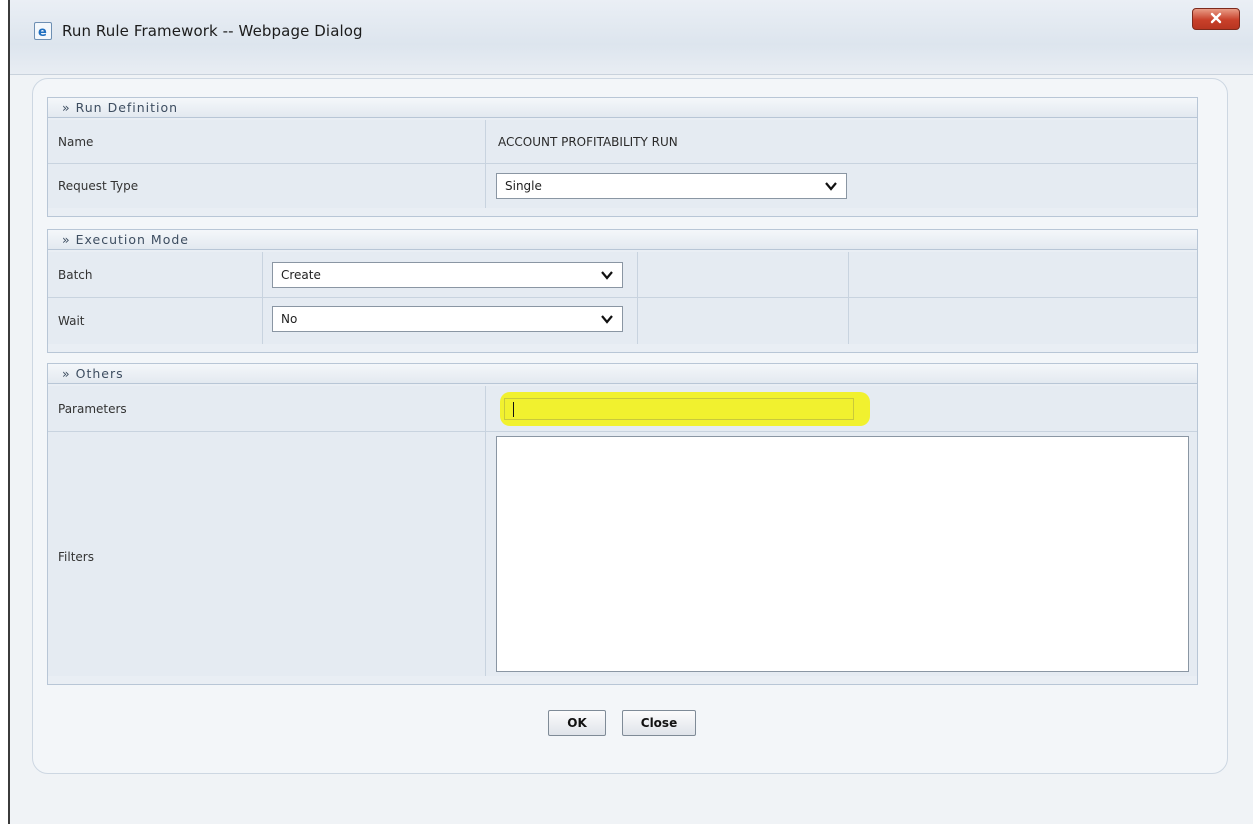 The height and width of the screenshot is (824, 1253). I want to click on name-label: Name, so click(76, 142).